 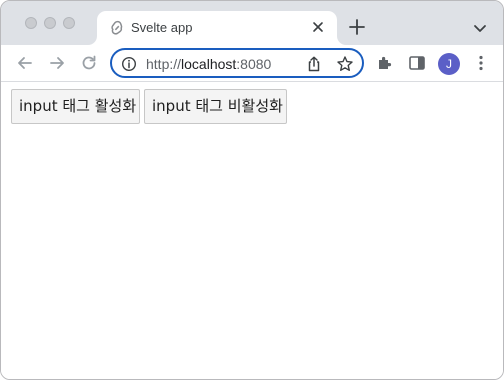 I want to click on browser-toolbar: http://localhost:8080 J, so click(x=252, y=63).